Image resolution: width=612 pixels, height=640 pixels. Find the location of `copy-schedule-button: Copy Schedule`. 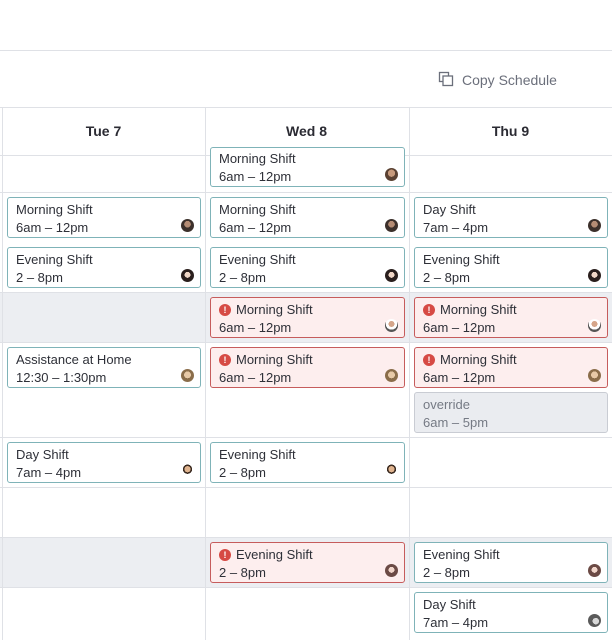

copy-schedule-button: Copy Schedule is located at coordinates (497, 80).